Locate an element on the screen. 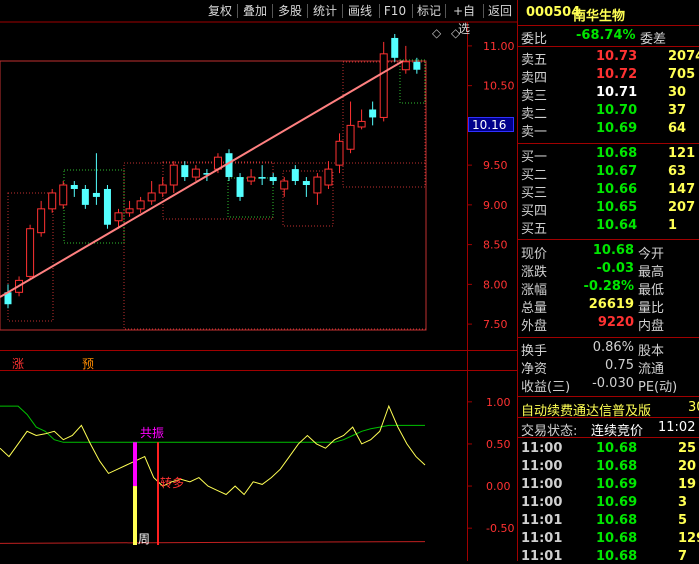 The width and height of the screenshot is (699, 564). bid-label: 买一 is located at coordinates (534, 157).